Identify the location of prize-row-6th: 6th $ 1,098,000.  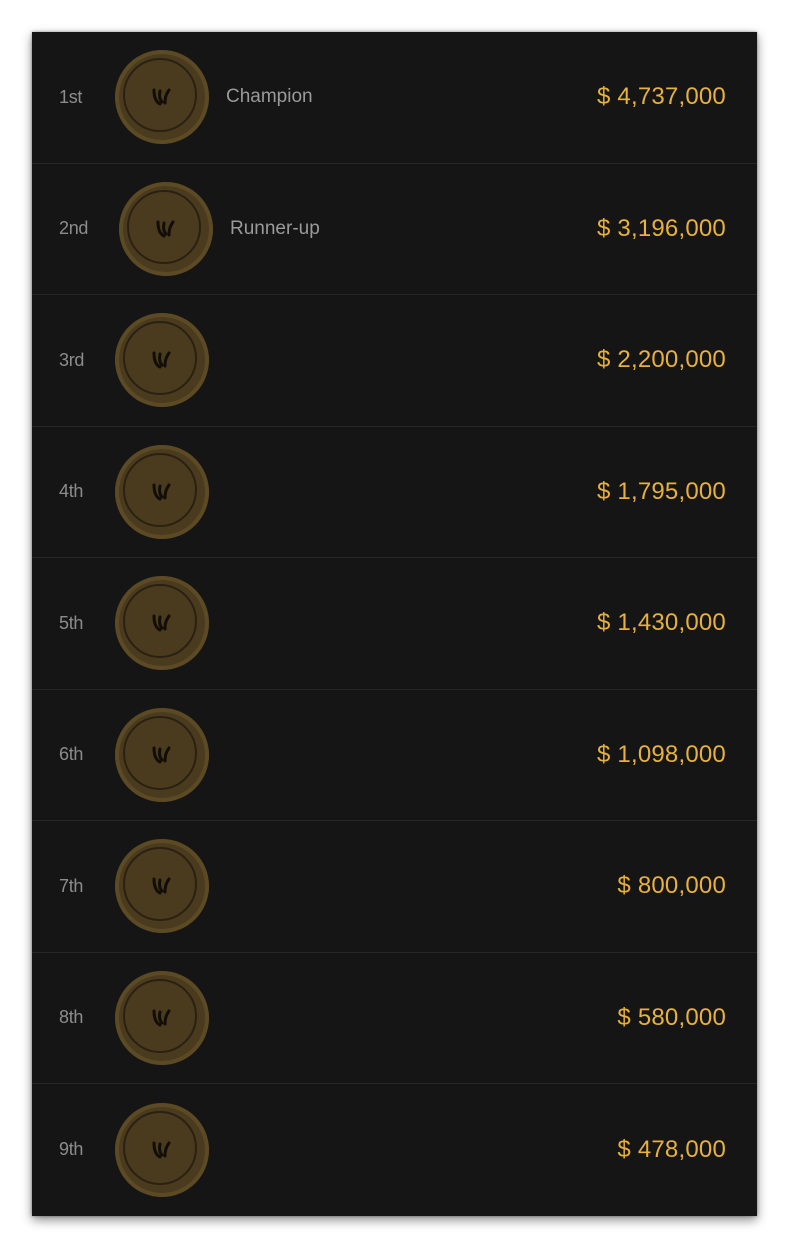
(394, 755).